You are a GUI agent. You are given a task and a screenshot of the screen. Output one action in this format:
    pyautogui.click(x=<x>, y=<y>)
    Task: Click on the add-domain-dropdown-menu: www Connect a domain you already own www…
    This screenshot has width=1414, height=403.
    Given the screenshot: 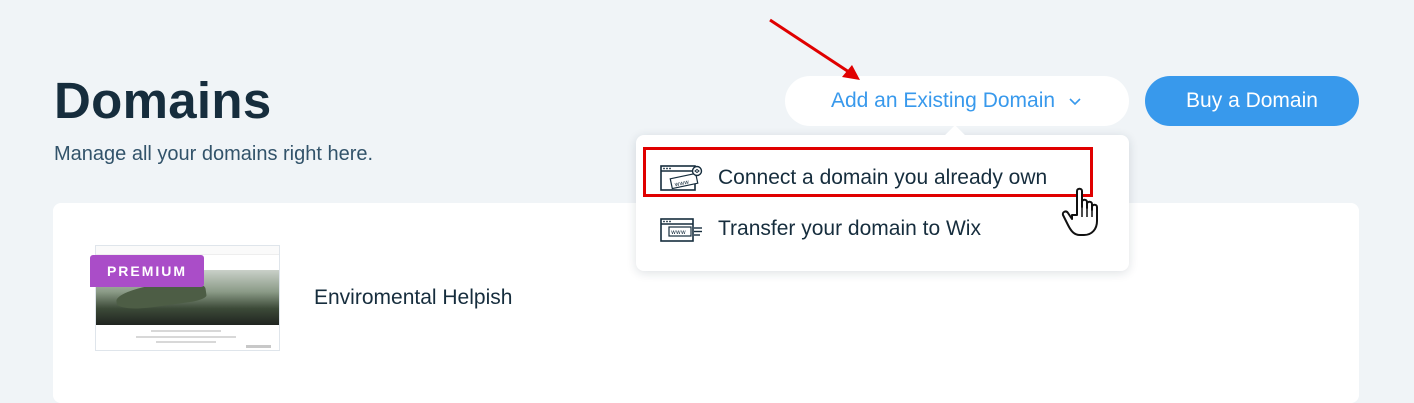 What is the action you would take?
    pyautogui.click(x=882, y=198)
    